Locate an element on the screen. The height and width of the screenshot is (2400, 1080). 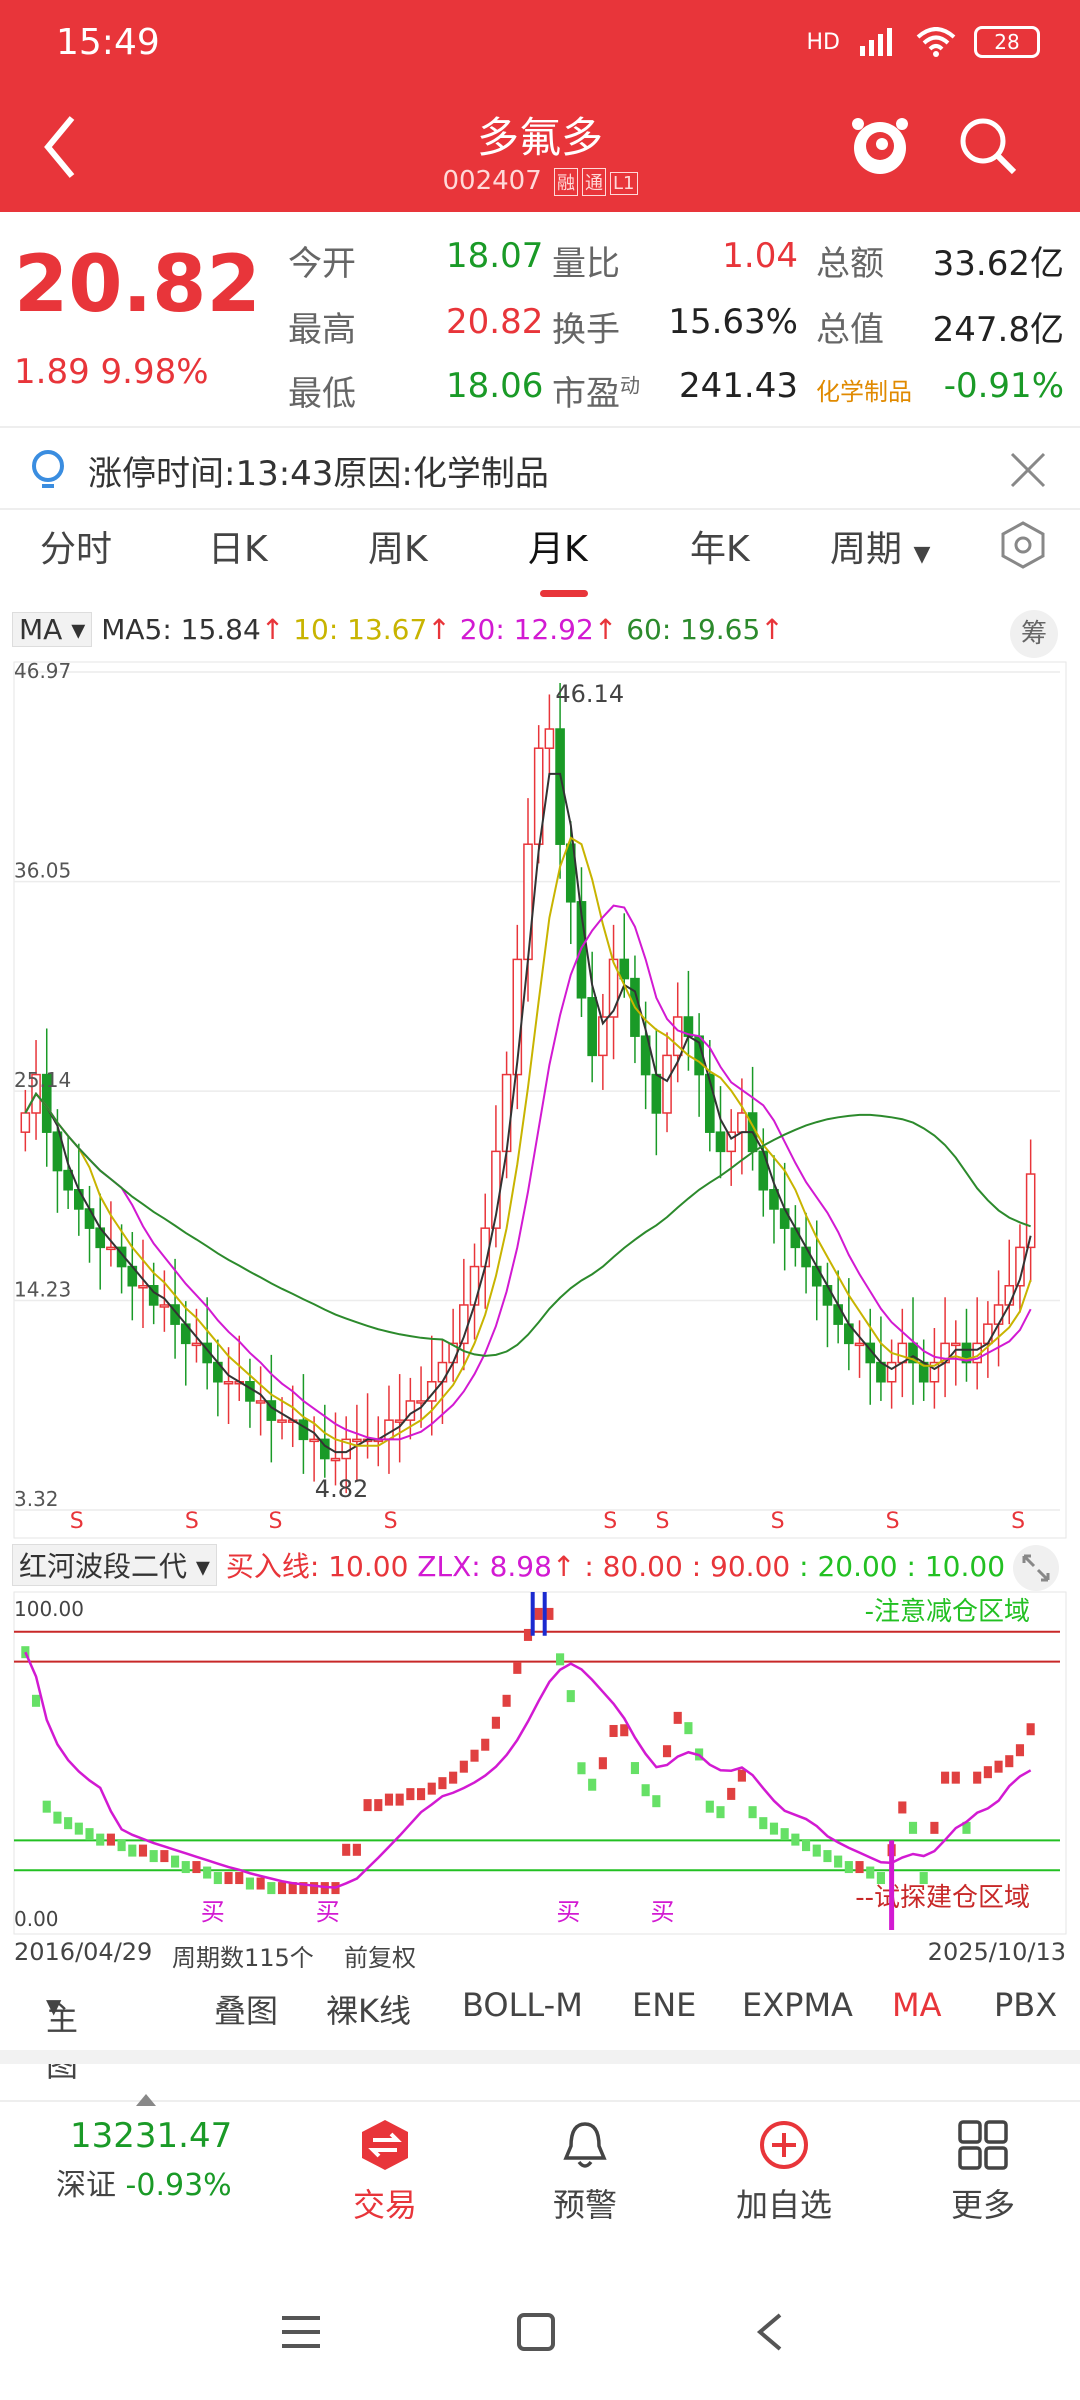
warning-zone-label: -注意减仓区域 is located at coordinates (947, 1612).